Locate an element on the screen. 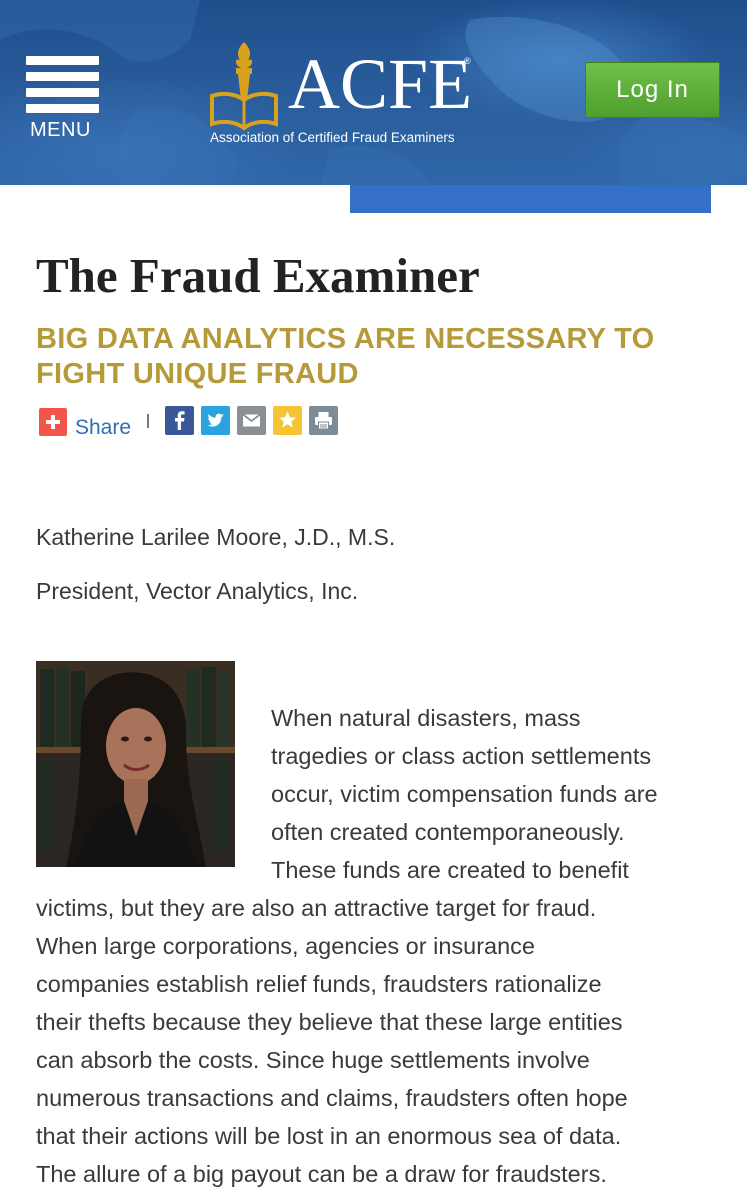 The image size is (747, 1200). body-line: often created contemporaneously. is located at coordinates (448, 832).